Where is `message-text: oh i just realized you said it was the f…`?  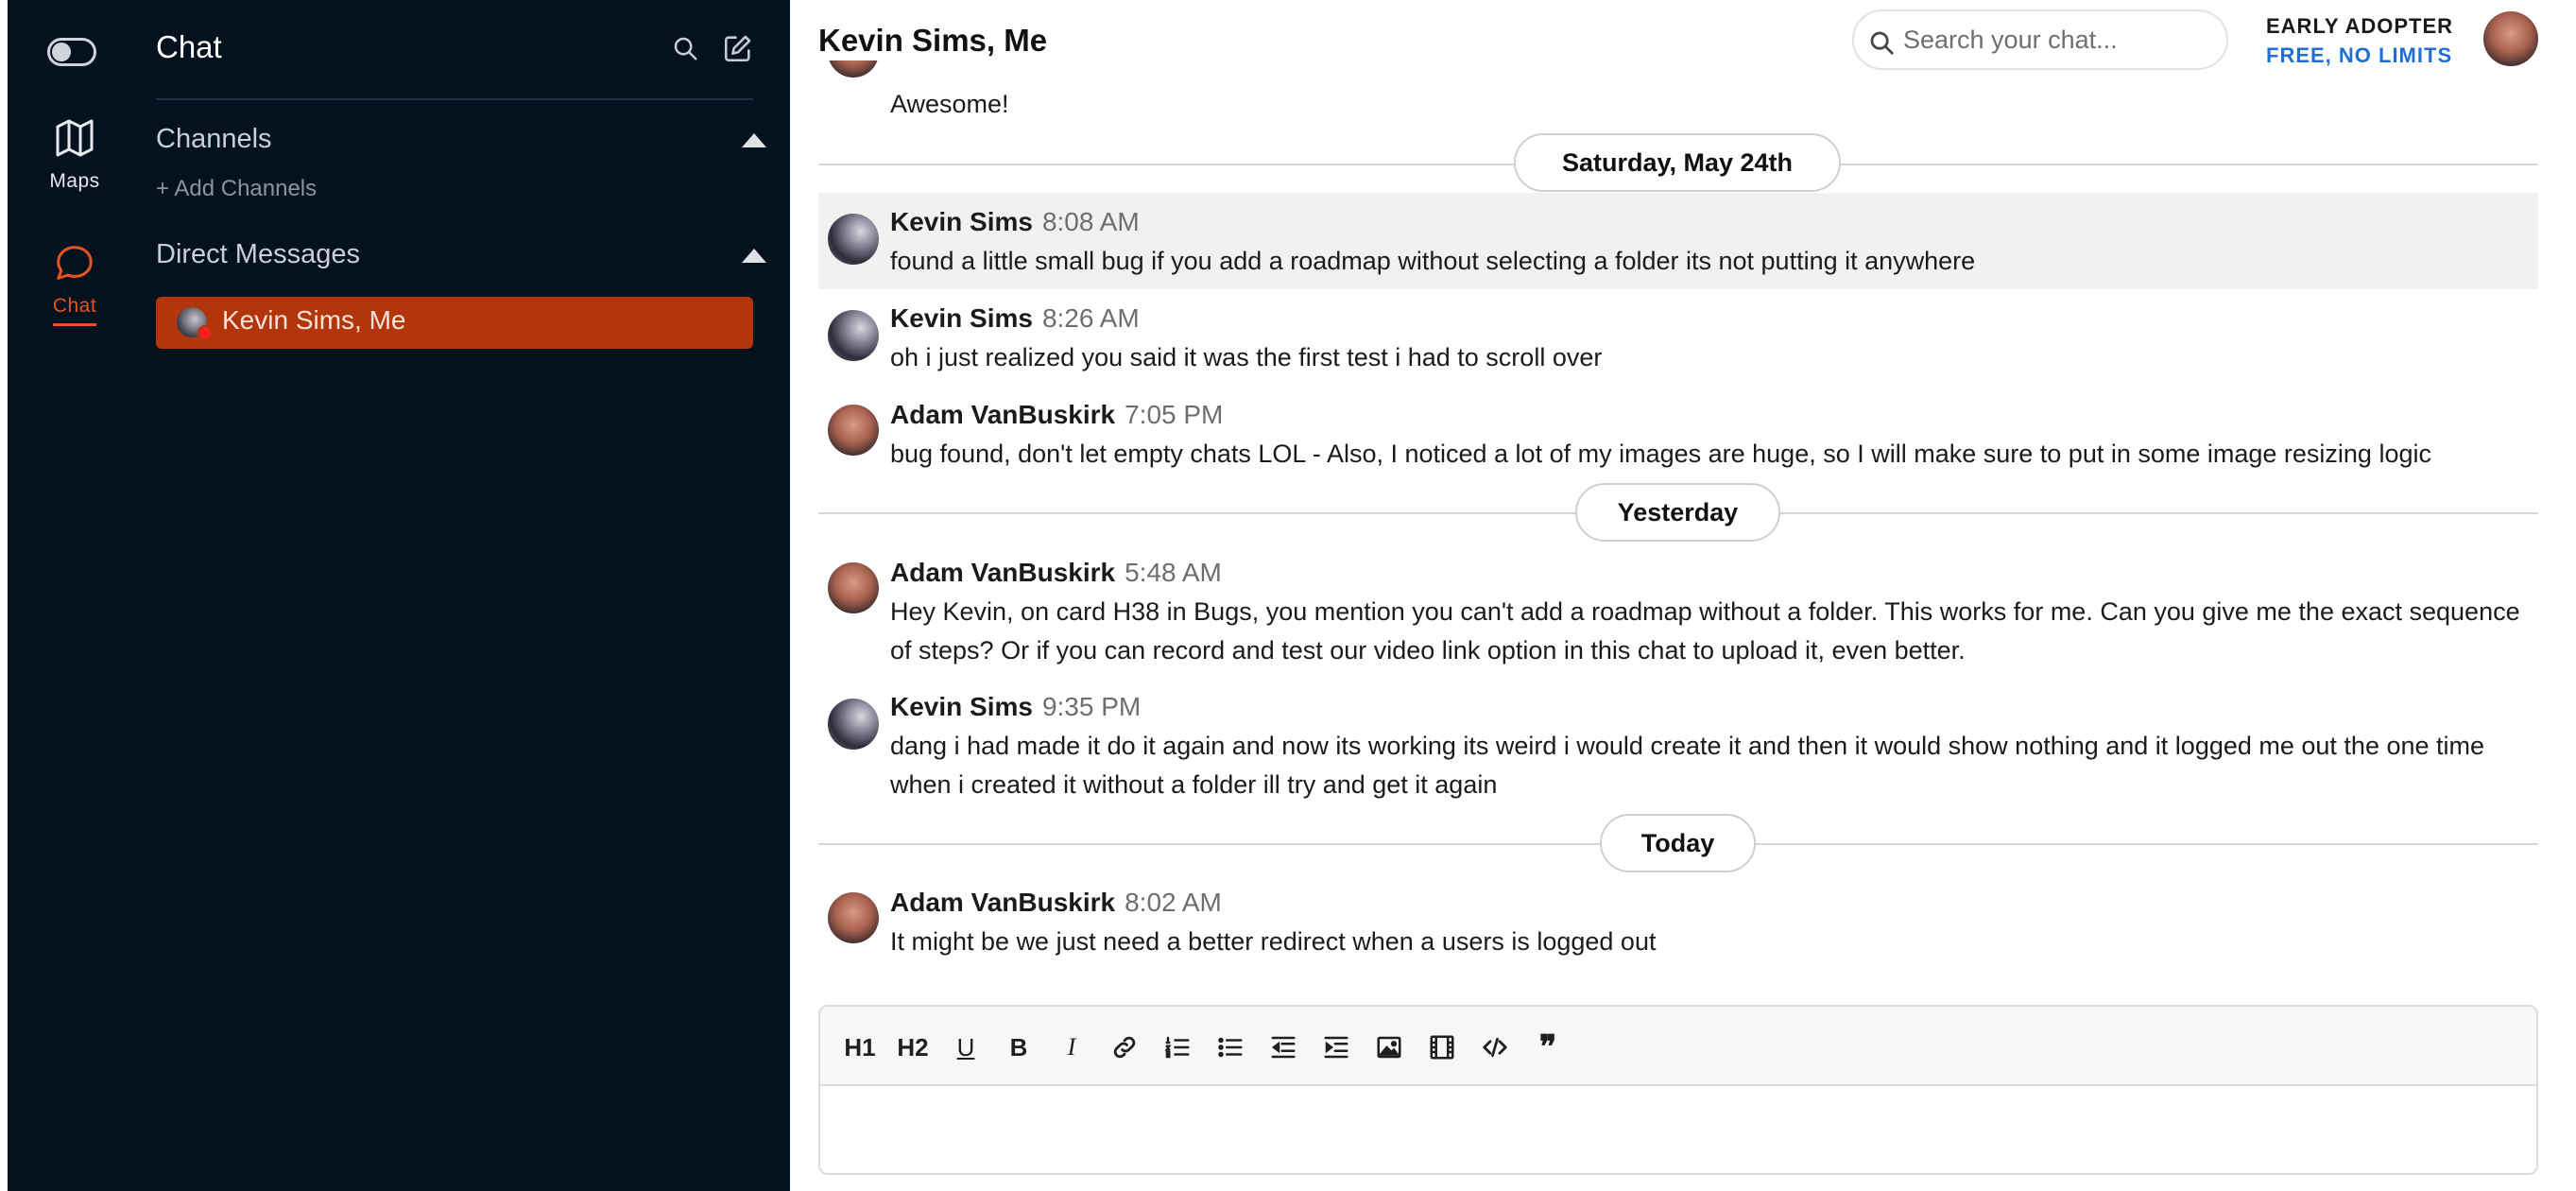
message-text: oh i just realized you said it was the f… is located at coordinates (1246, 357).